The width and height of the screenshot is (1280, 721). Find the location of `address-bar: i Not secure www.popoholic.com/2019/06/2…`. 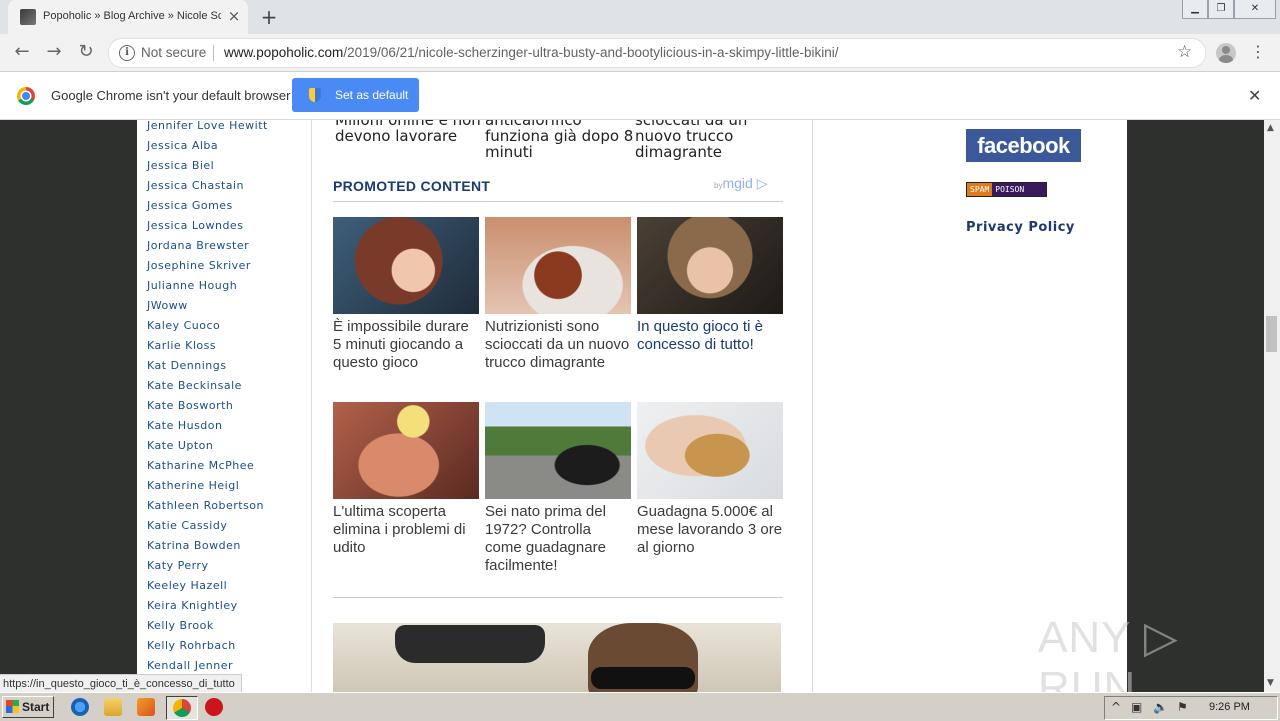

address-bar: i Not secure www.popoholic.com/2019/06/2… is located at coordinates (657, 53).